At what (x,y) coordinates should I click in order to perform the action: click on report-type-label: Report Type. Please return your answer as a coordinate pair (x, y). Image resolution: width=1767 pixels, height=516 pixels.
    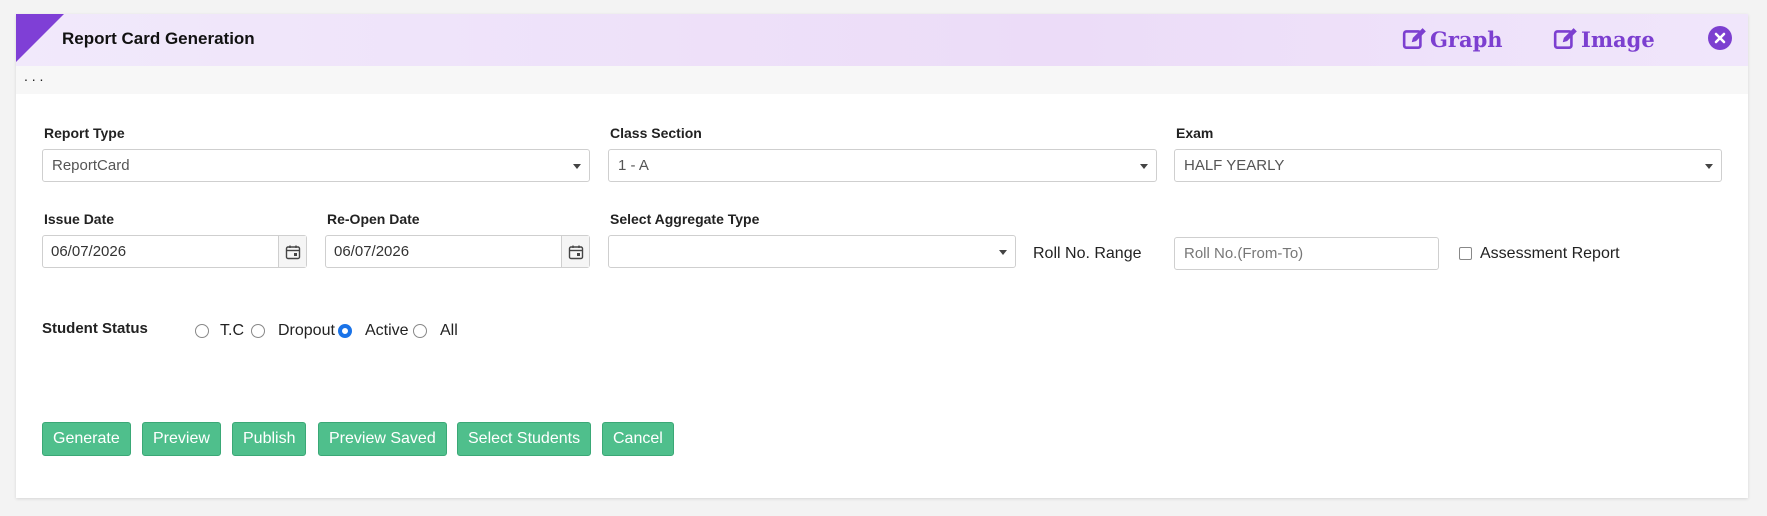
    Looking at the image, I should click on (84, 133).